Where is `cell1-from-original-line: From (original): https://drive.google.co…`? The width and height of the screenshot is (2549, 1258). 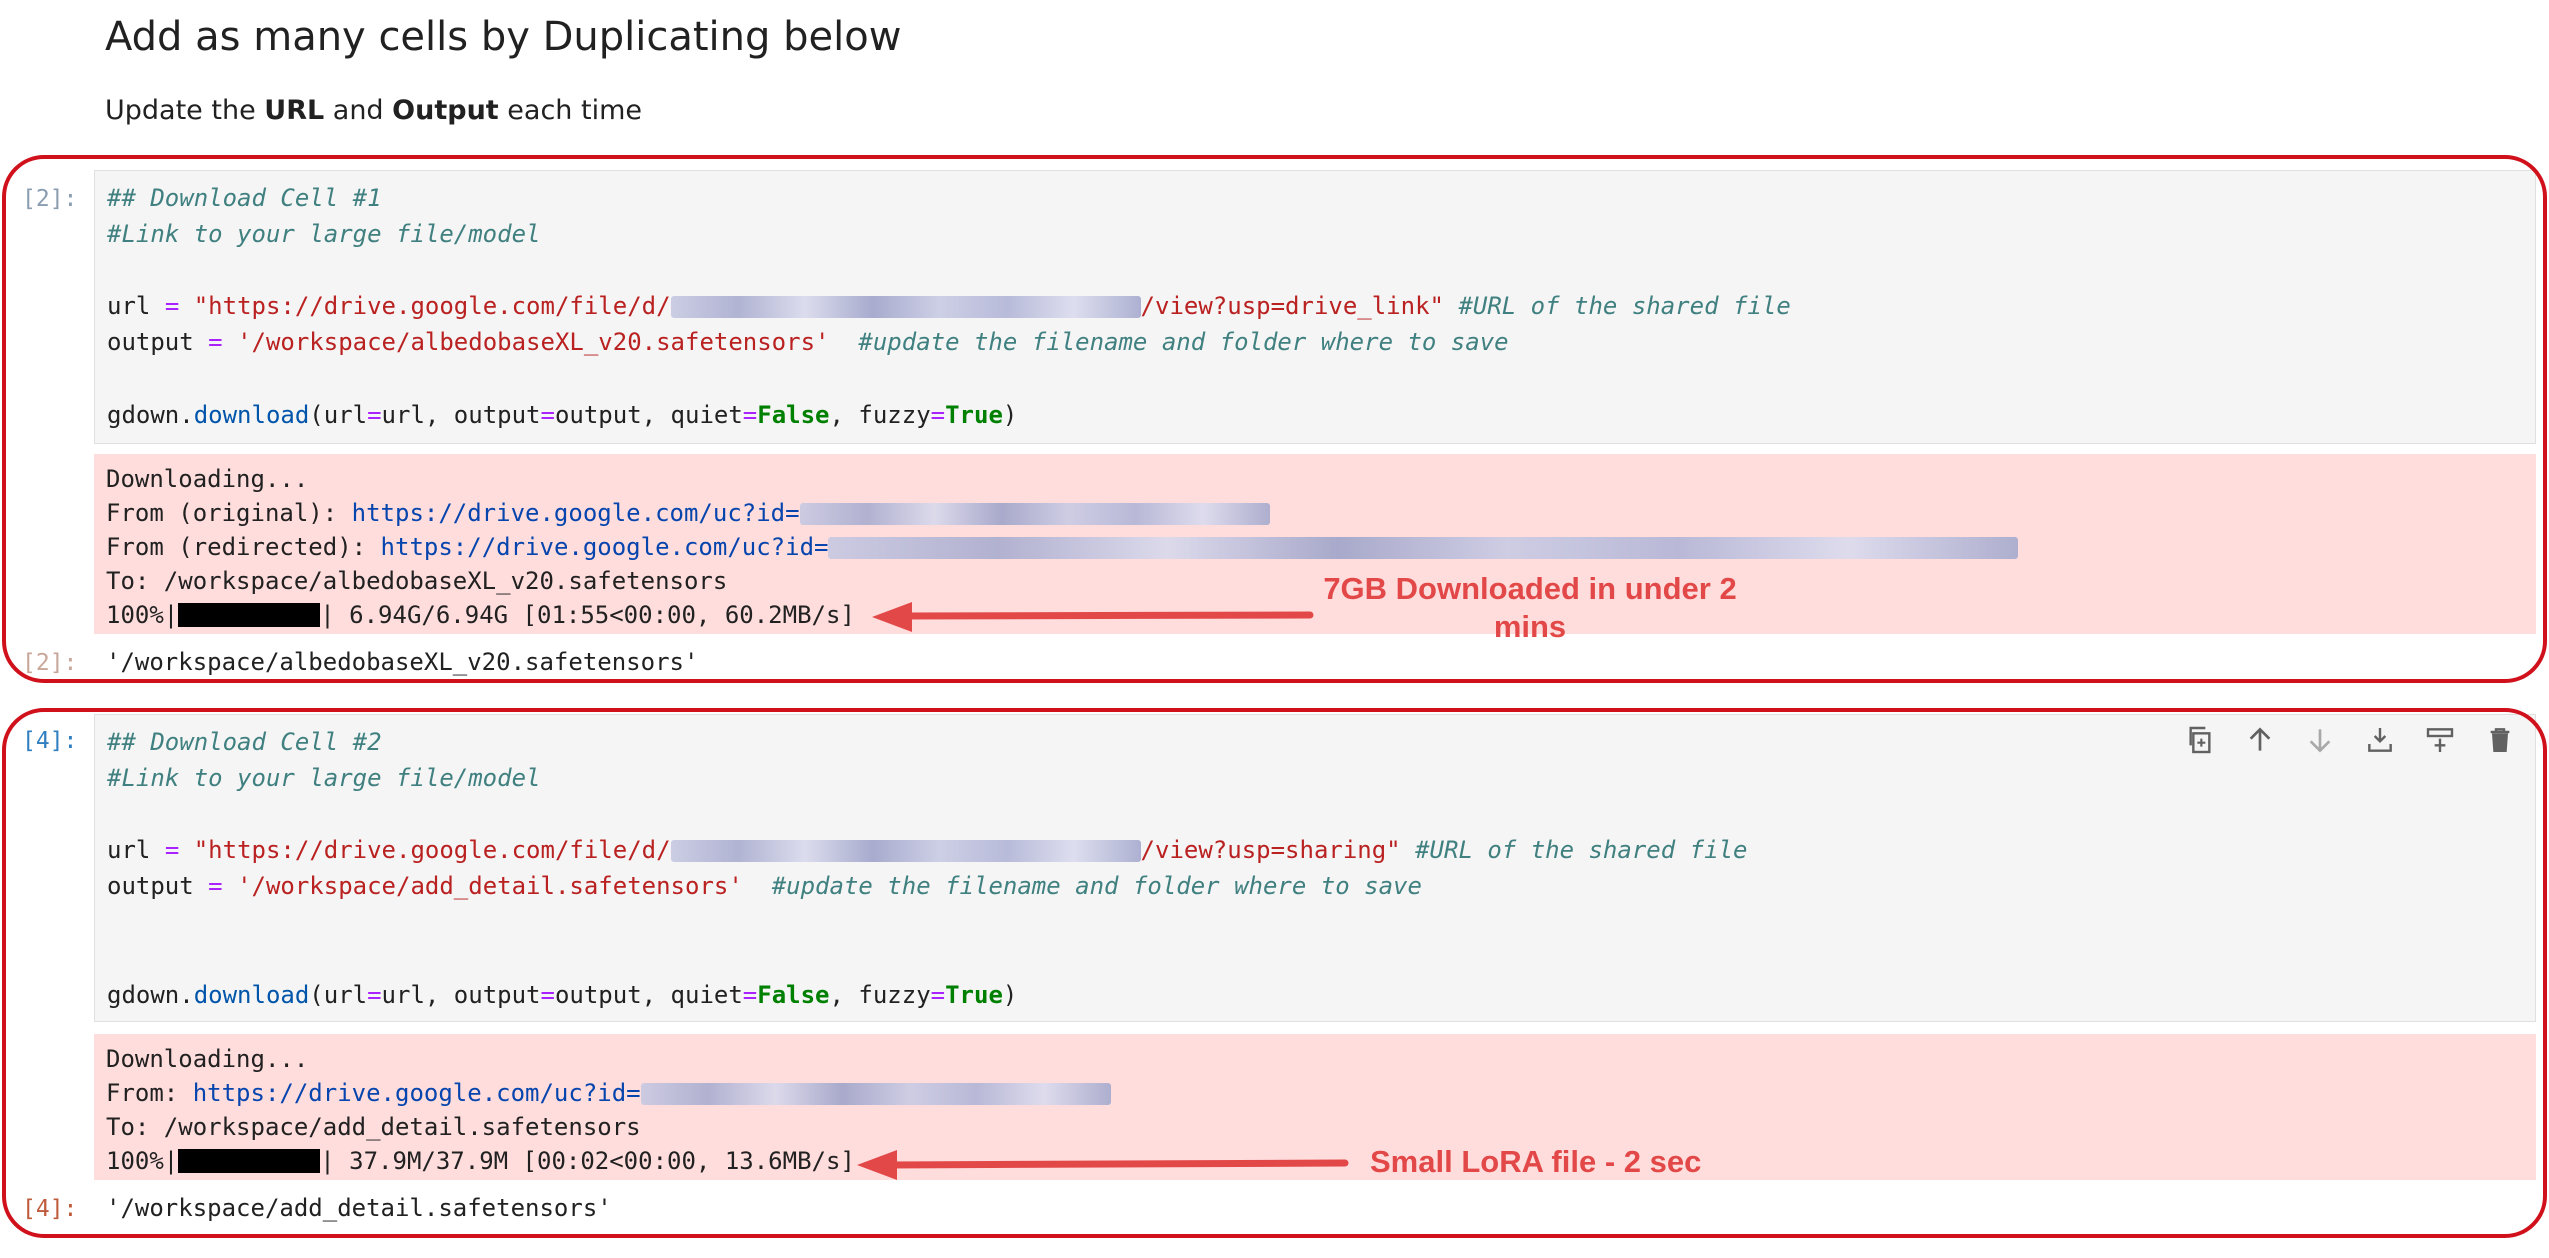
cell1-from-original-line: From (original): https://drive.google.co… is located at coordinates (688, 513).